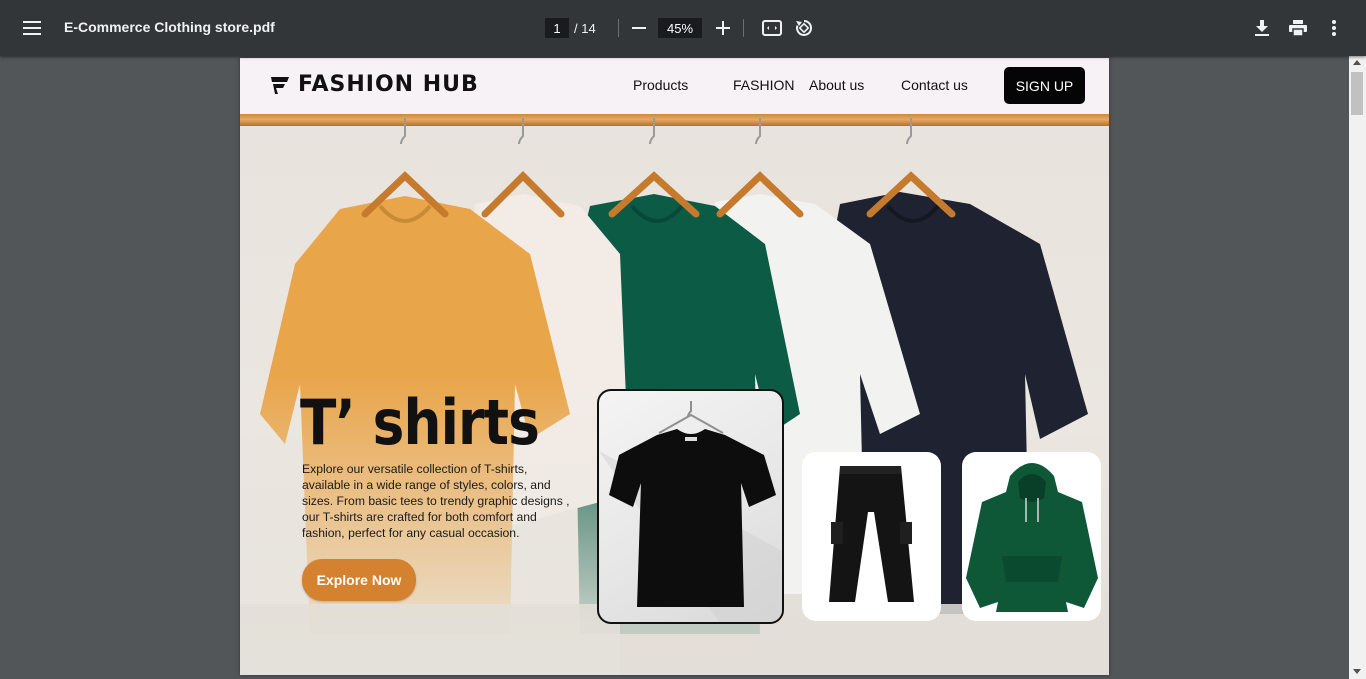 This screenshot has height=679, width=1366. I want to click on scroll-thumb, so click(1357, 93).